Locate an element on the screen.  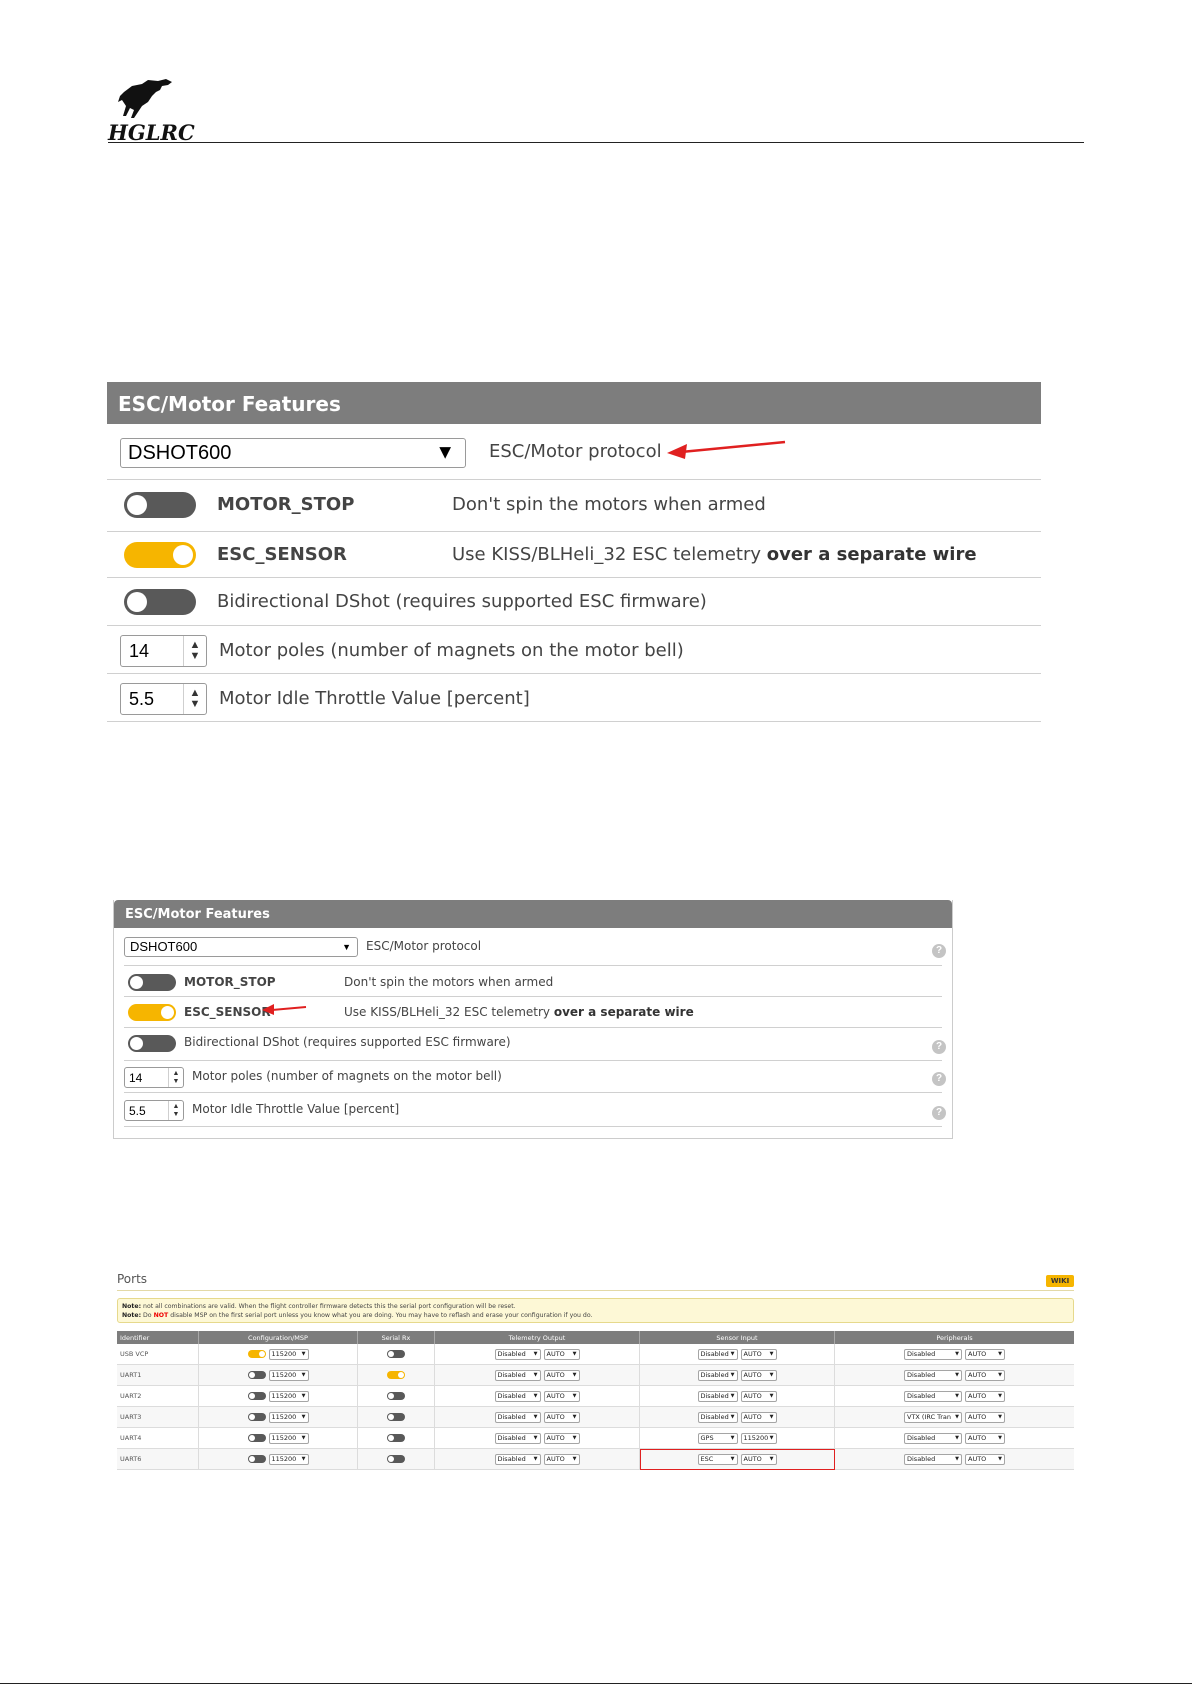
sensor-select: GPS ▼ is located at coordinates (717, 1438).